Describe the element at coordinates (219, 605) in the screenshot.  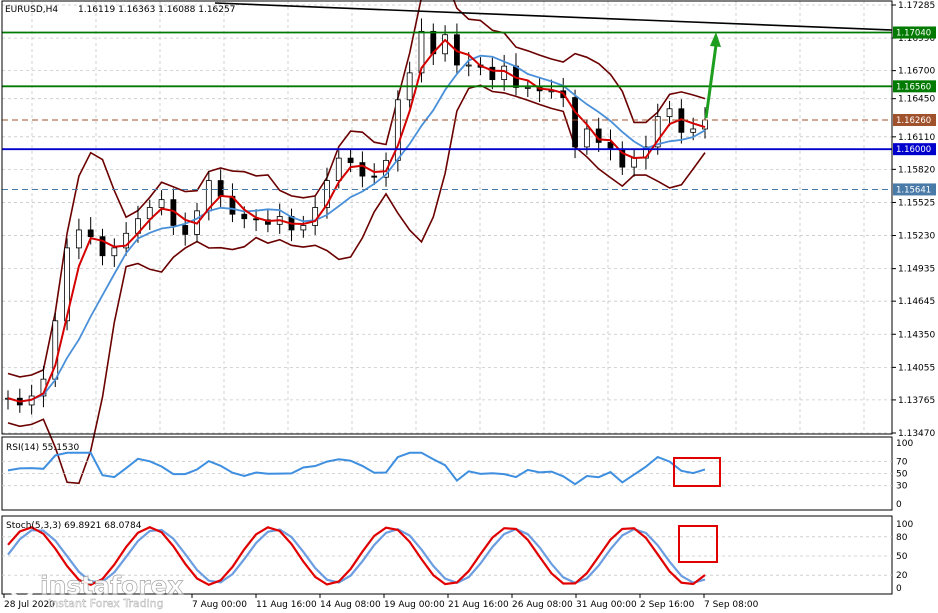
I see `time-tick-label: 7 Aug 00:00` at that location.